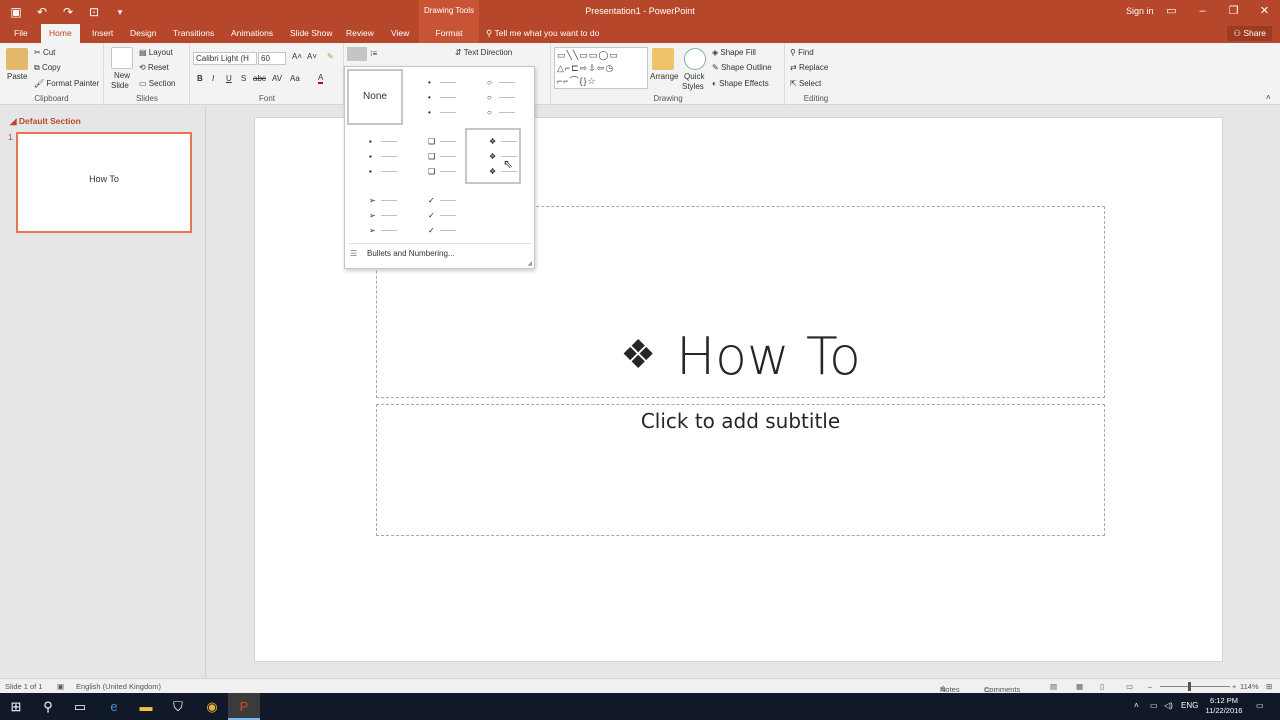 The height and width of the screenshot is (720, 1280). Describe the element at coordinates (1136, 705) in the screenshot. I see `show-hidden-icons-icon: ˄` at that location.